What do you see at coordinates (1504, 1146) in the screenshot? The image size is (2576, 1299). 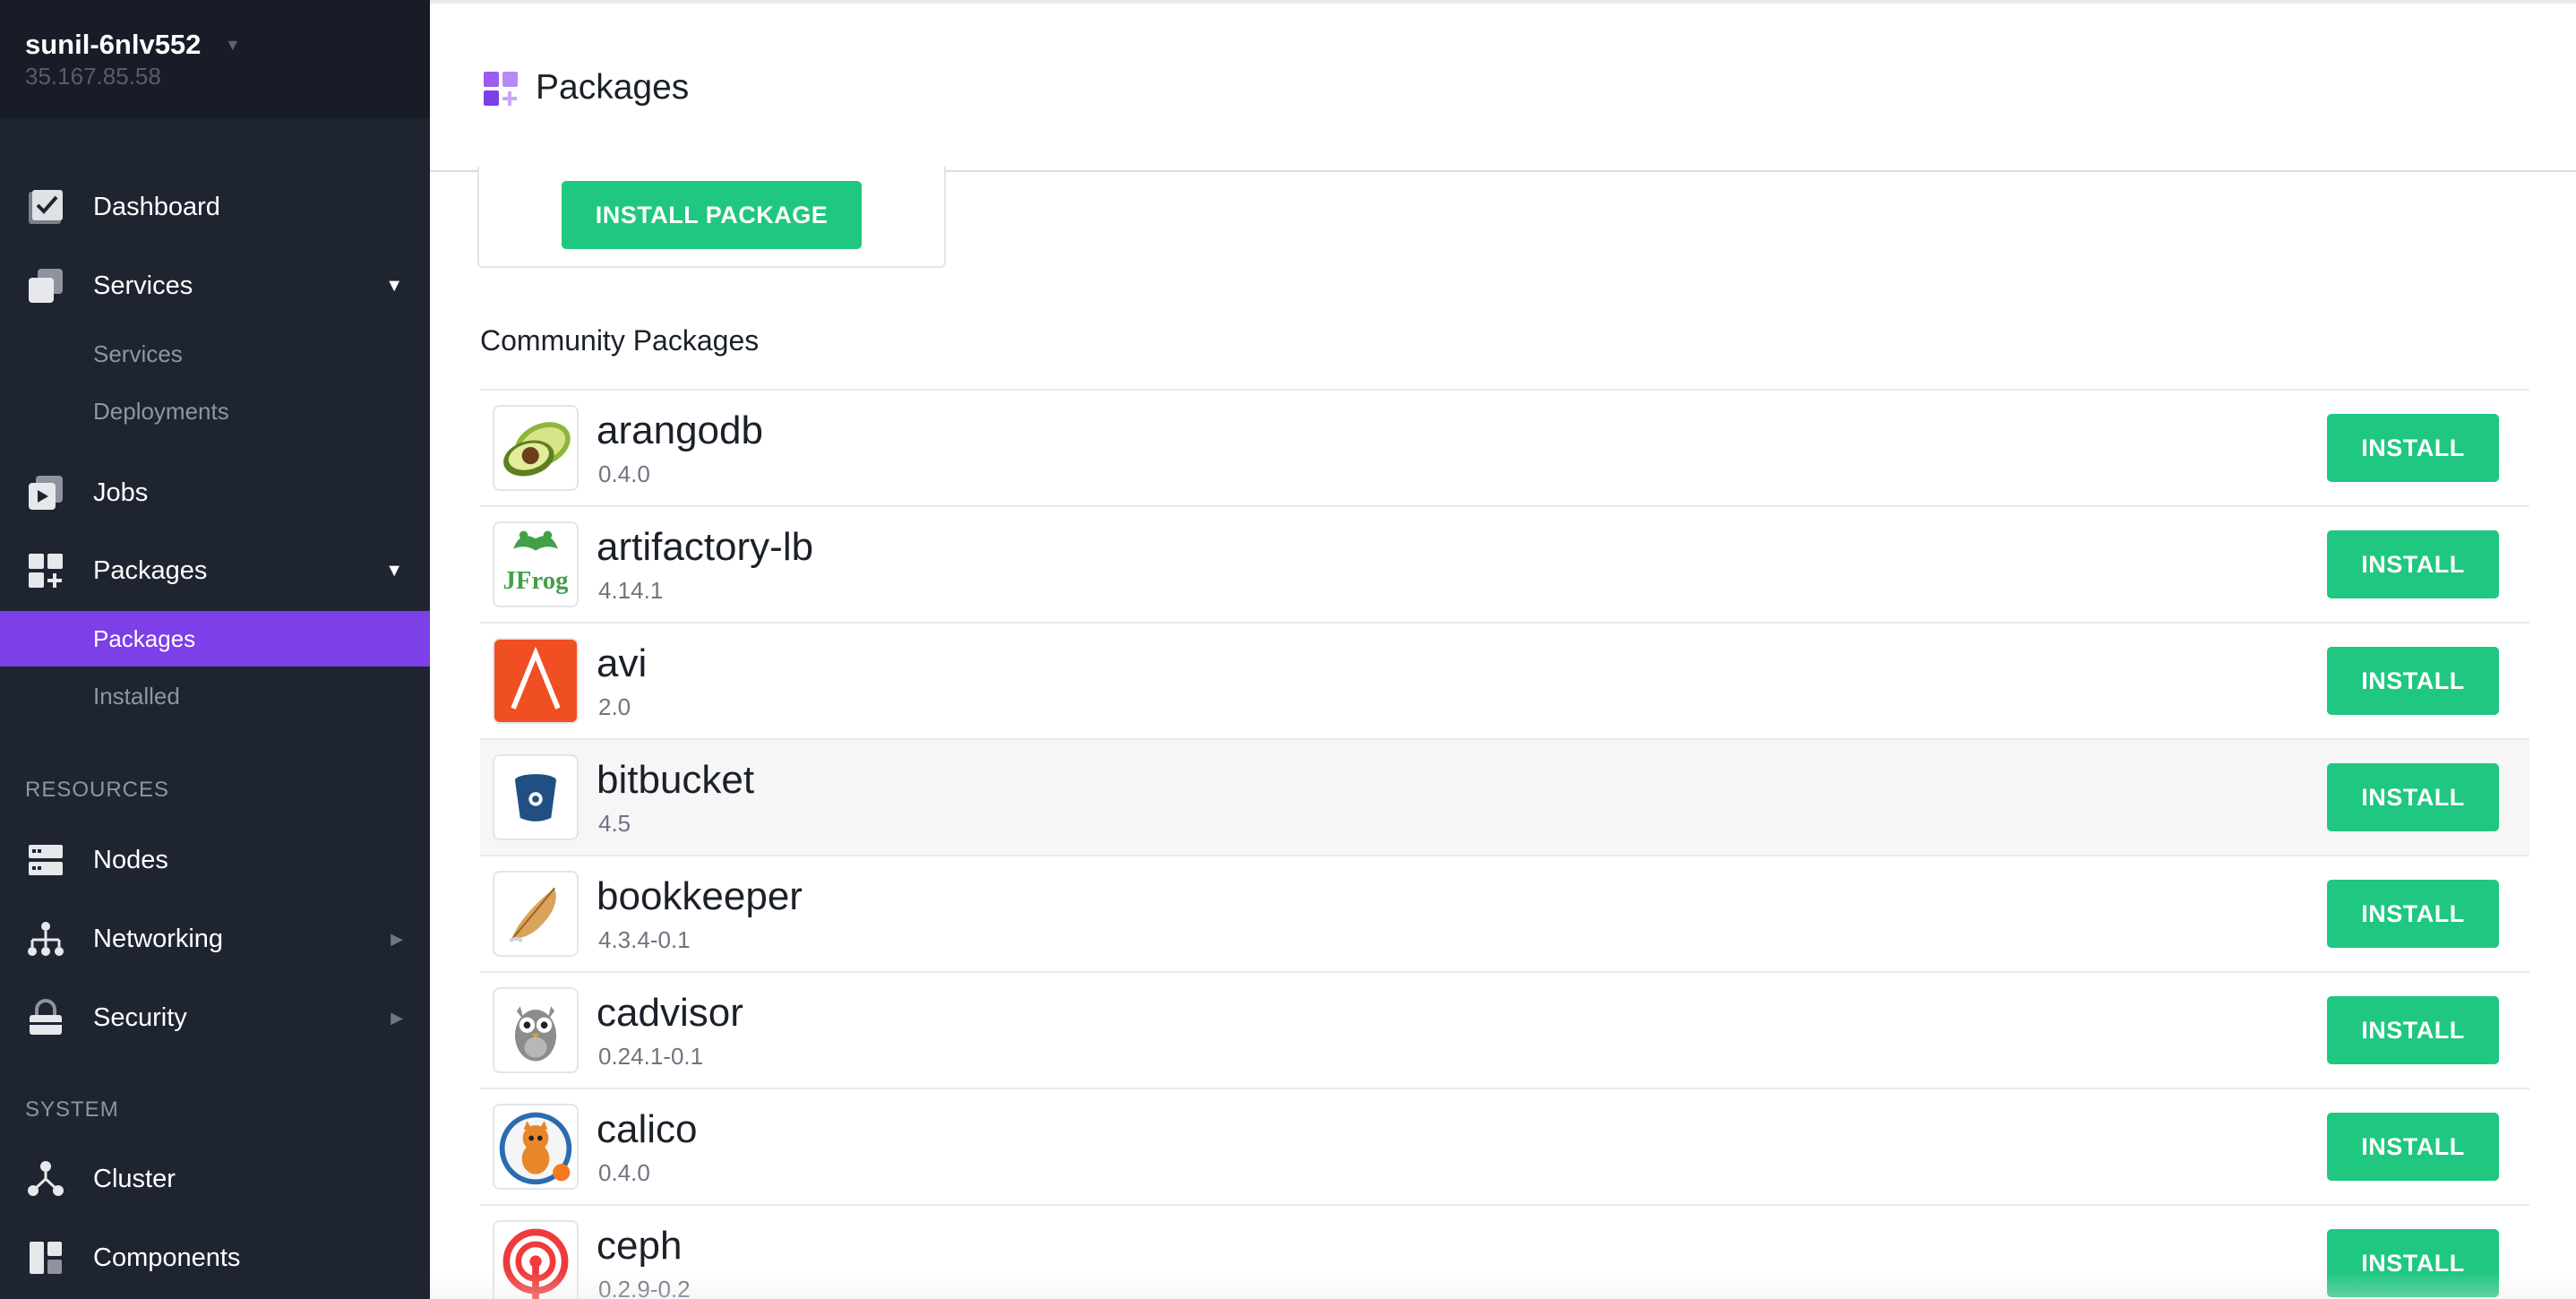 I see `package-row-calico: calico 0.4.0 INSTALL` at bounding box center [1504, 1146].